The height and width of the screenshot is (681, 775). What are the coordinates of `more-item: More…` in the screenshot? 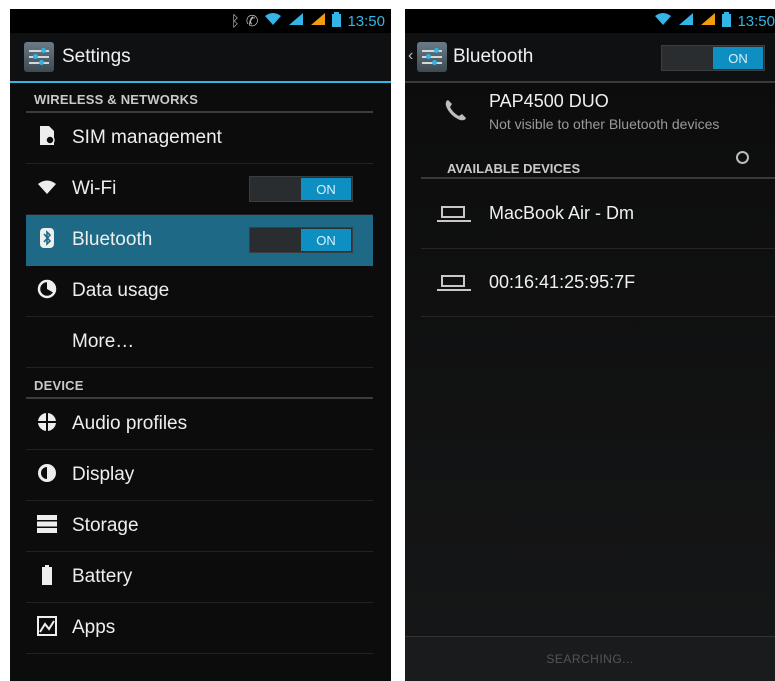 It's located at (199, 342).